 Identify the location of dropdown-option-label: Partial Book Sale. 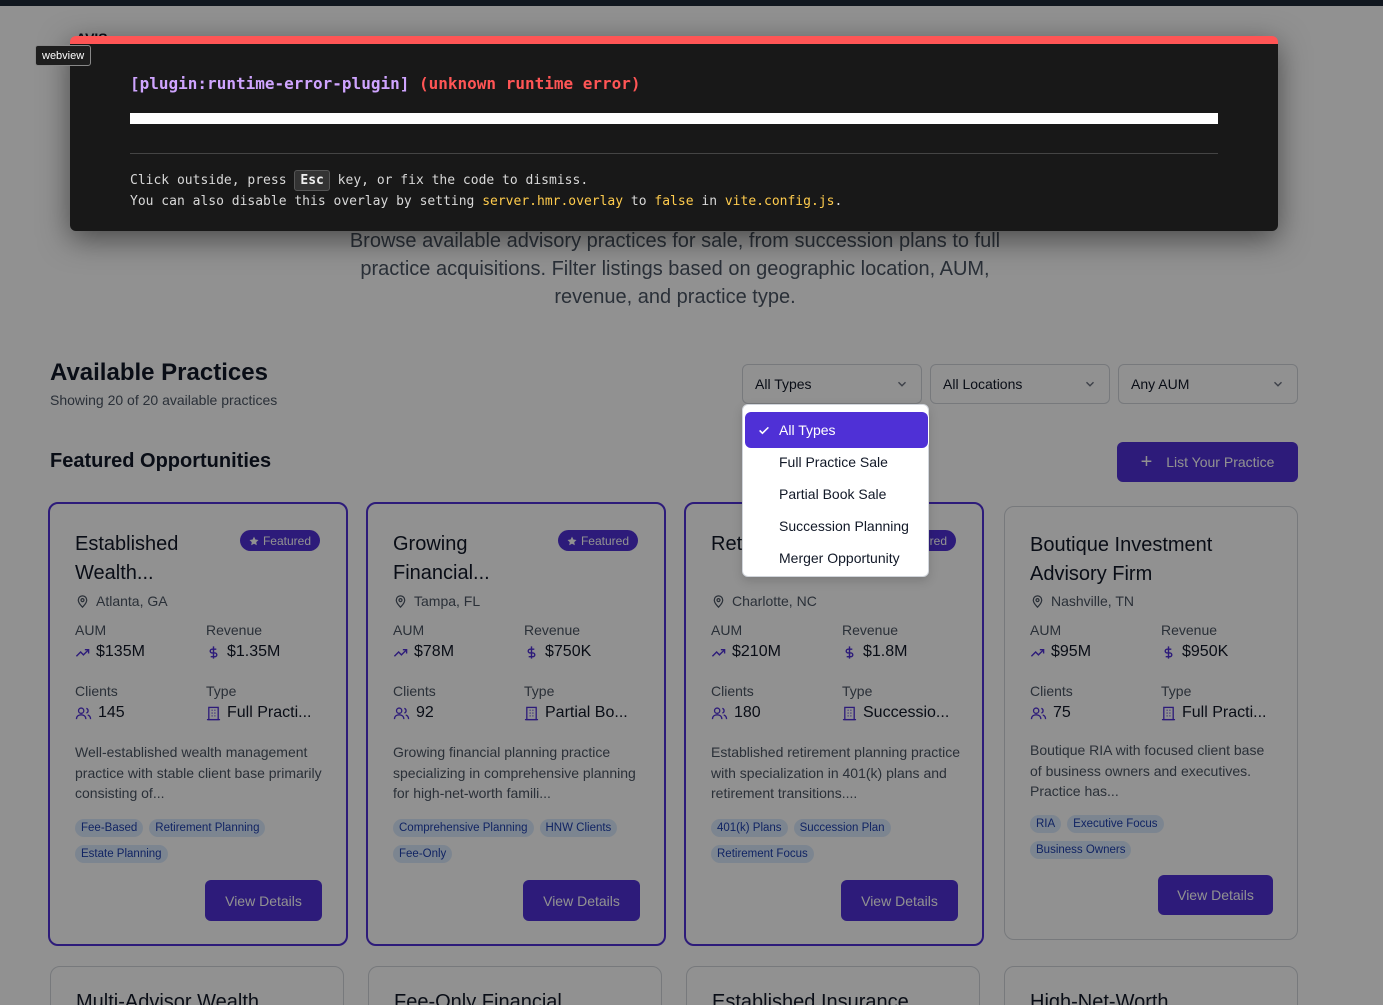
(833, 494).